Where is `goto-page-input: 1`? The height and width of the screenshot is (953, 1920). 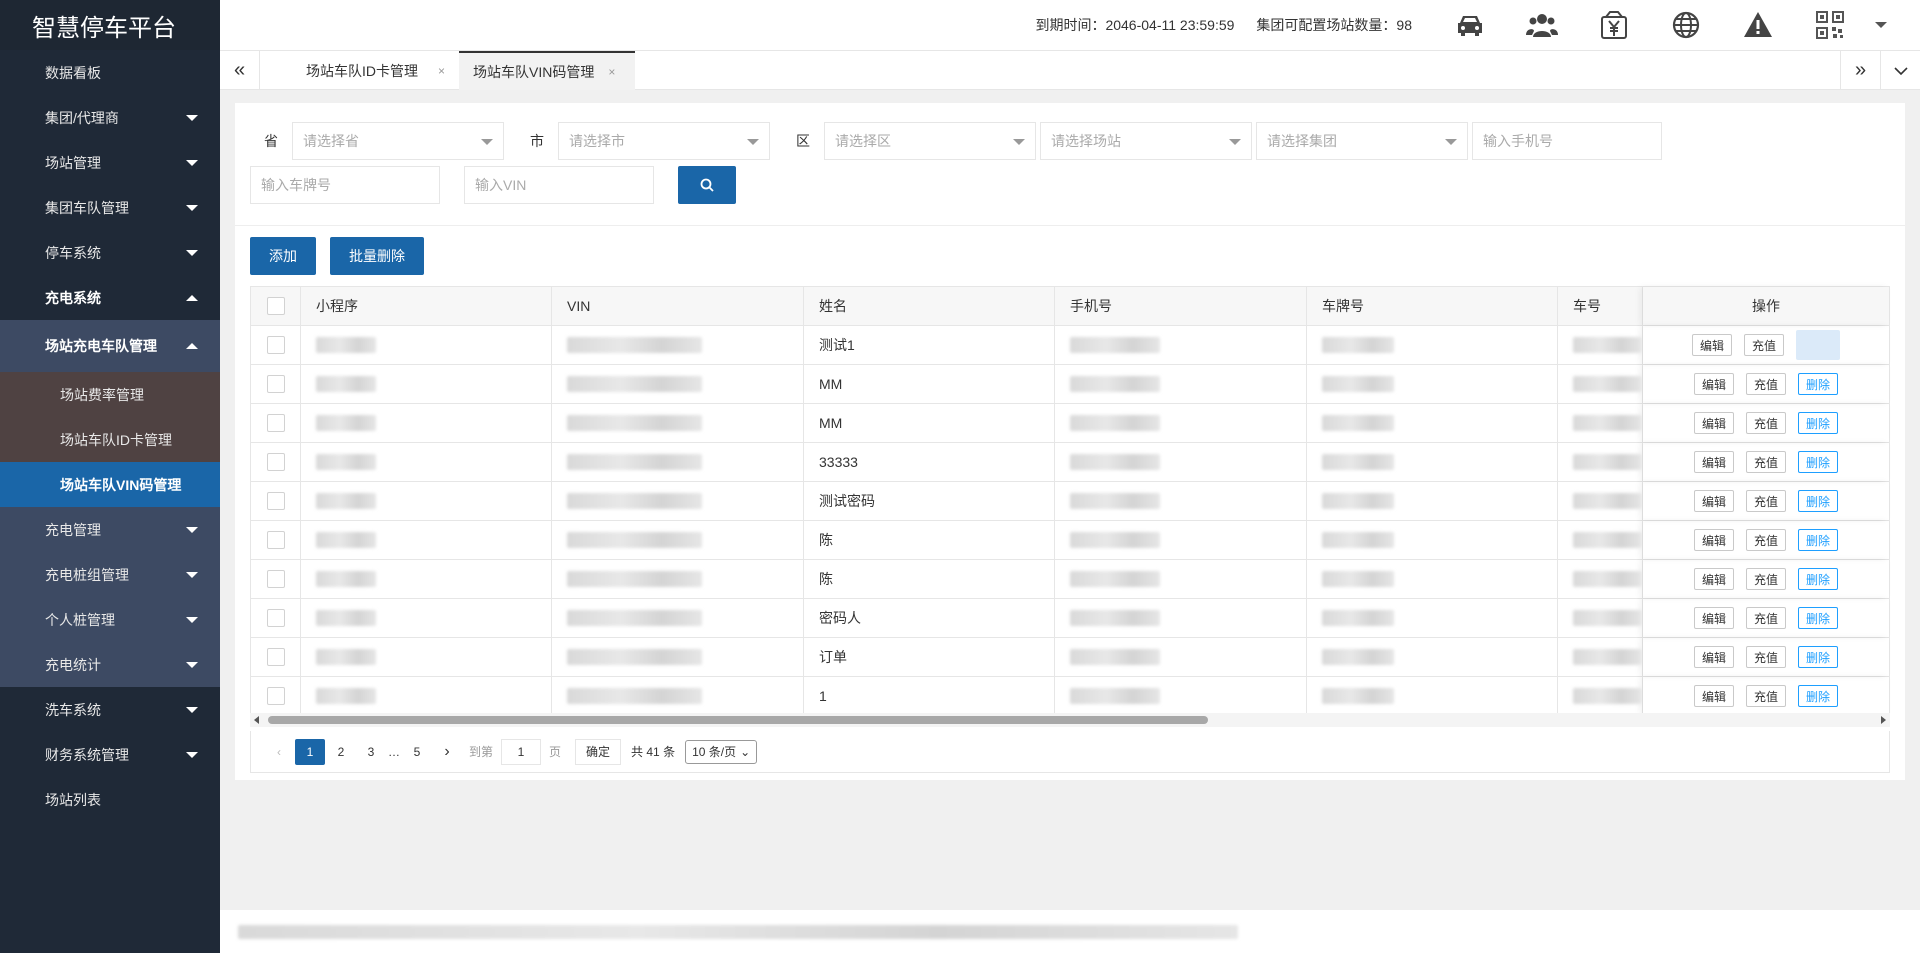
goto-page-input: 1 is located at coordinates (521, 751).